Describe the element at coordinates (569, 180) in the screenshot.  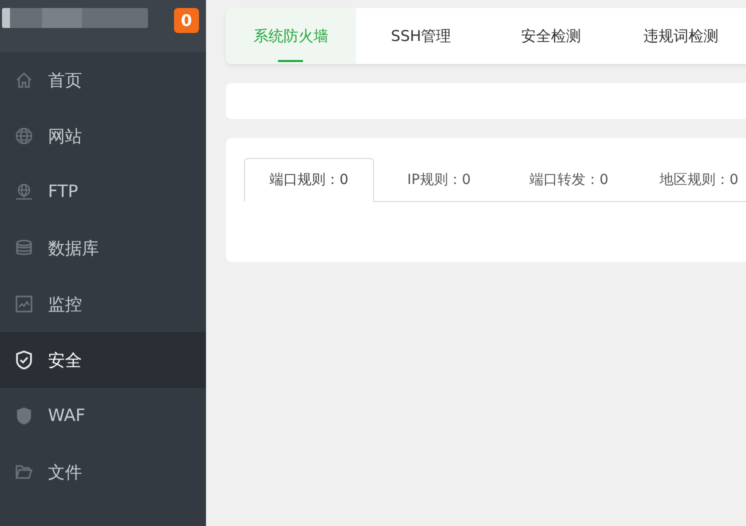
I see `tab: 端口转发：0` at that location.